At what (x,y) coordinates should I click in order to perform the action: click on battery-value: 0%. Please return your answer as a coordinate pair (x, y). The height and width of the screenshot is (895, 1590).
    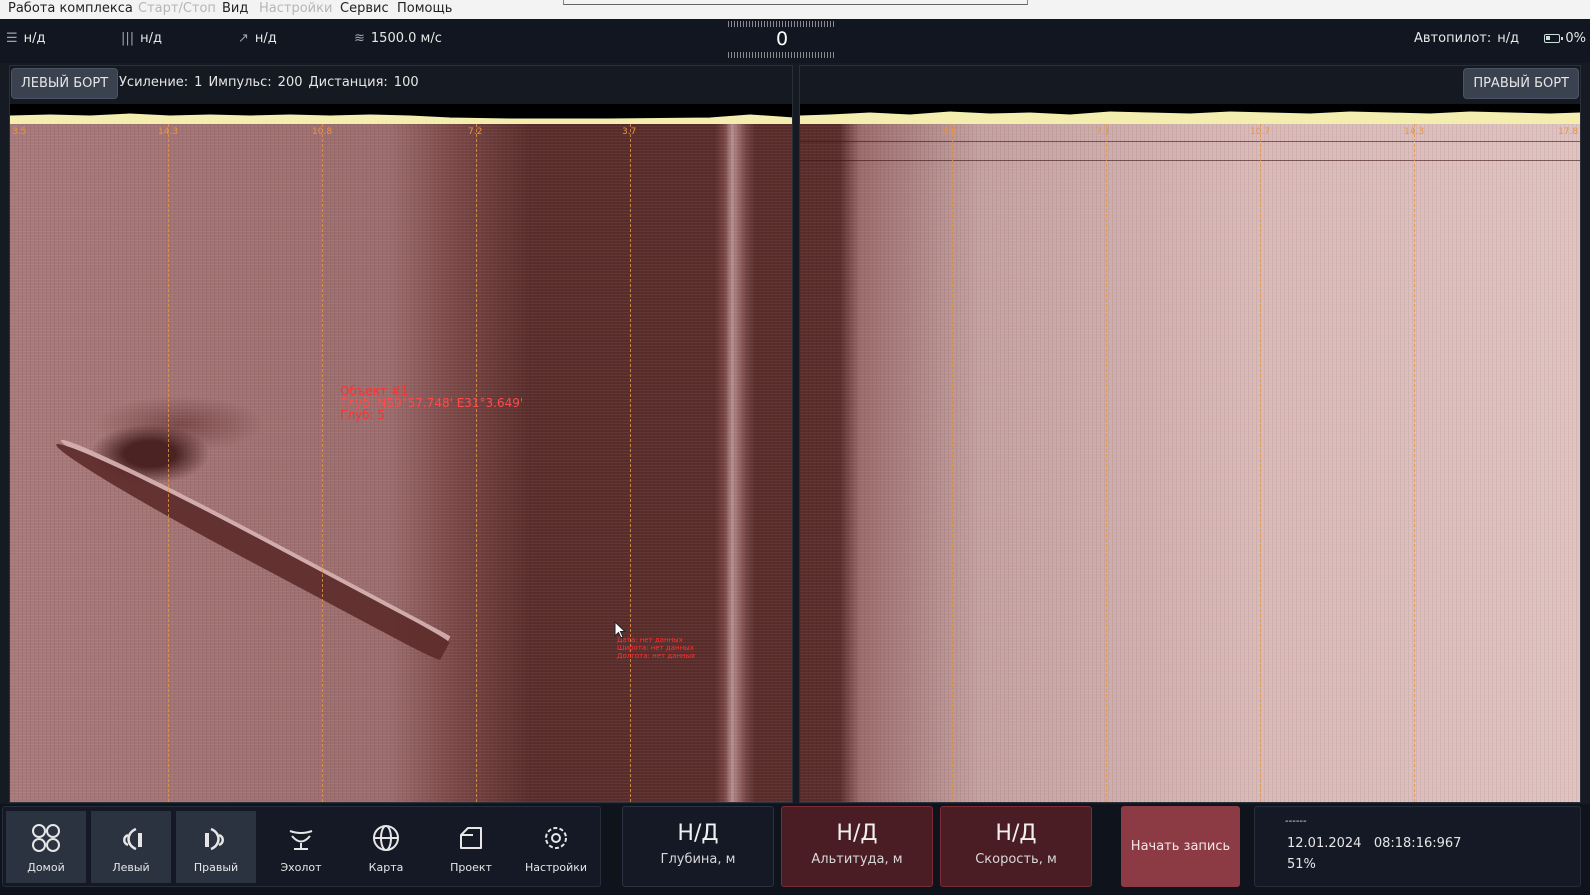
    Looking at the image, I should click on (1575, 38).